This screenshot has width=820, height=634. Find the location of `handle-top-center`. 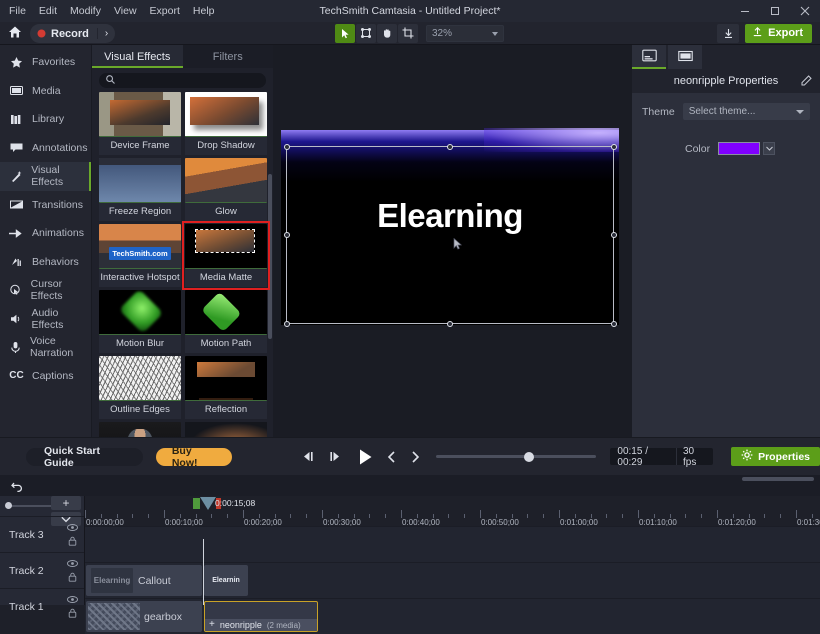

handle-top-center is located at coordinates (449, 146).